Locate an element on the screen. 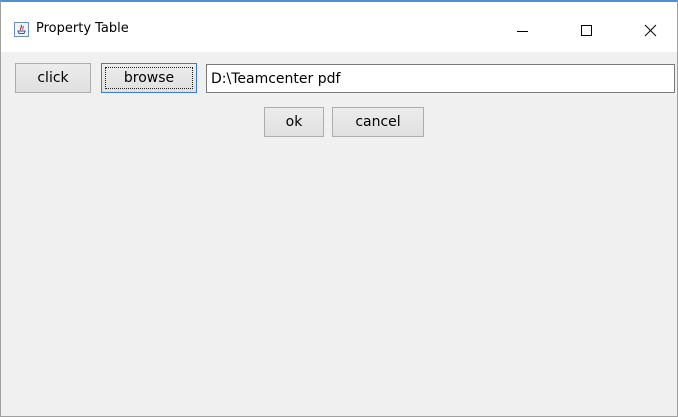 The width and height of the screenshot is (678, 417). focus-indicator is located at coordinates (149, 78).